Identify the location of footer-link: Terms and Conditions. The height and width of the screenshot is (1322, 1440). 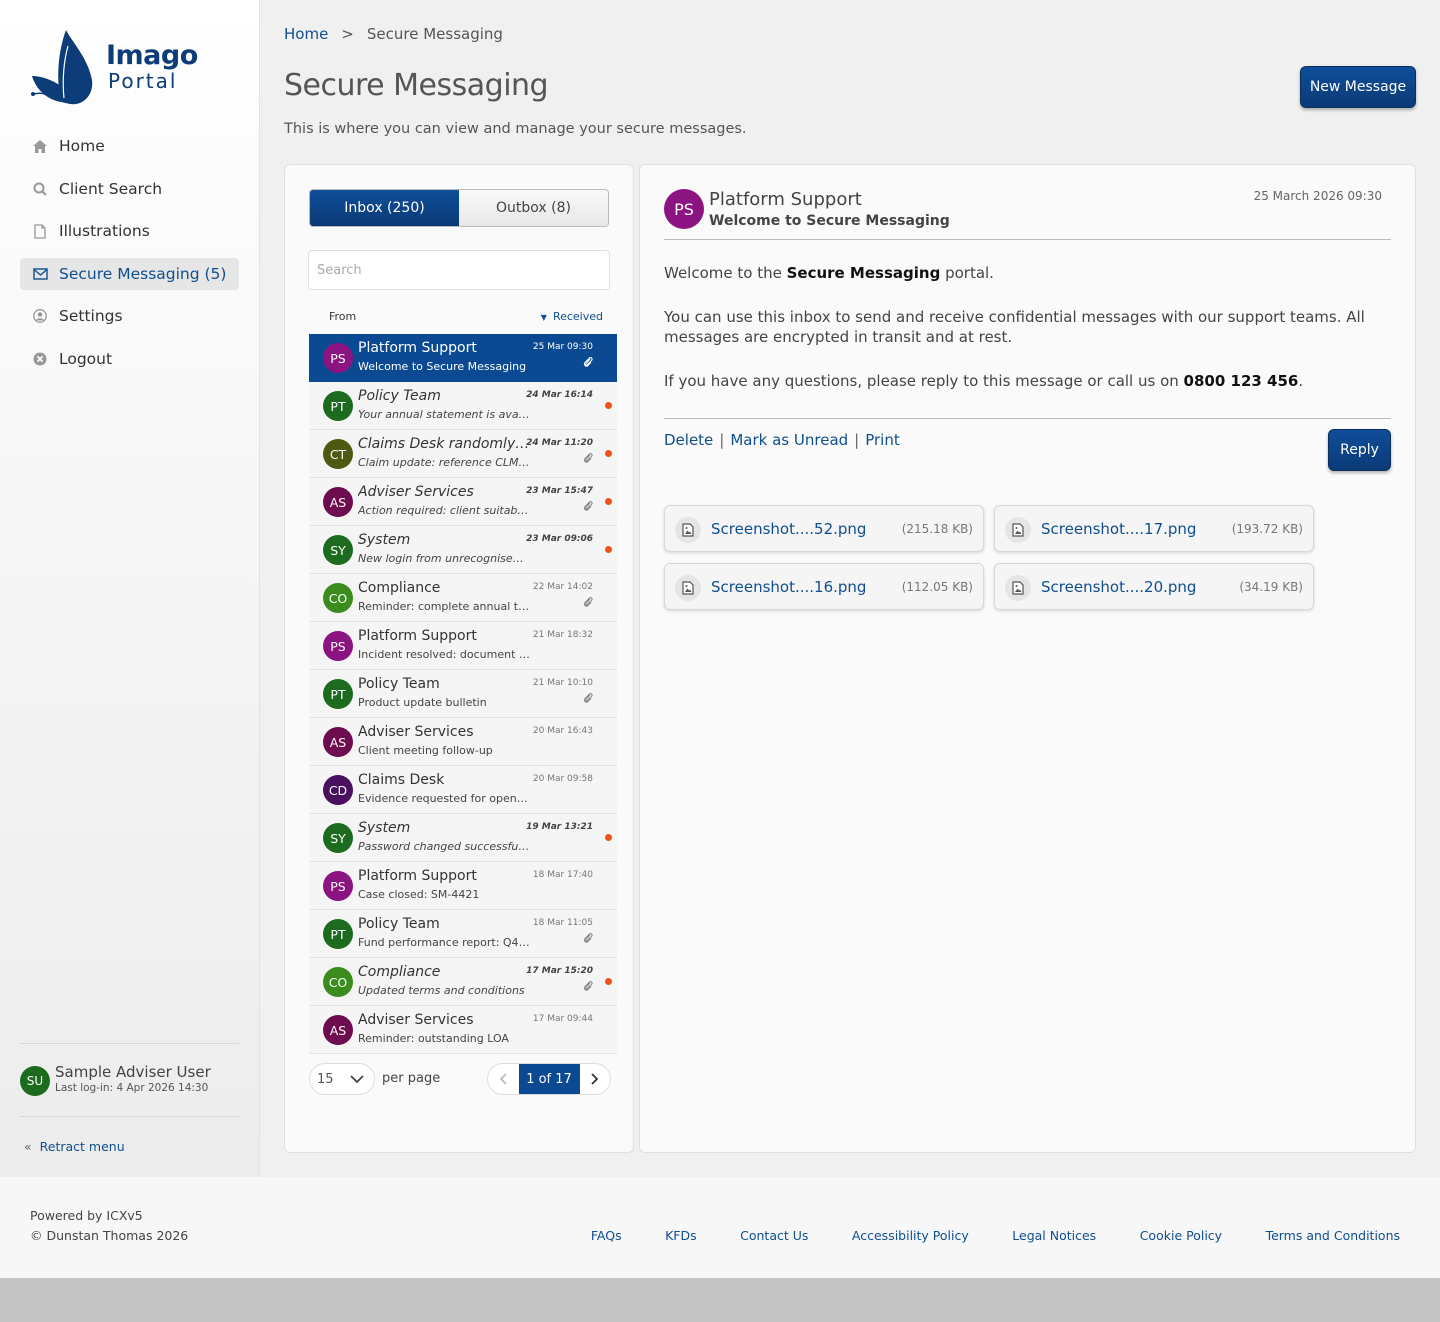
(1333, 1235).